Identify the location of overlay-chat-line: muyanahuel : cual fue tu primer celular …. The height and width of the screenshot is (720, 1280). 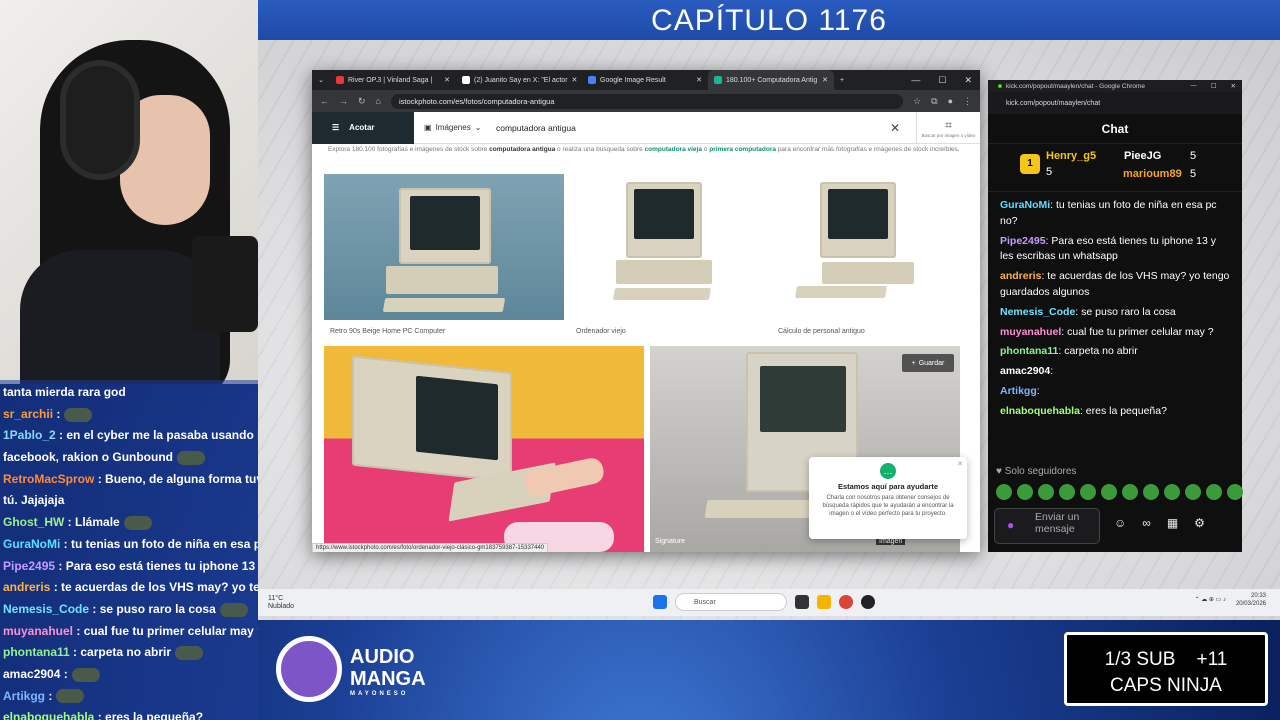
(130, 630).